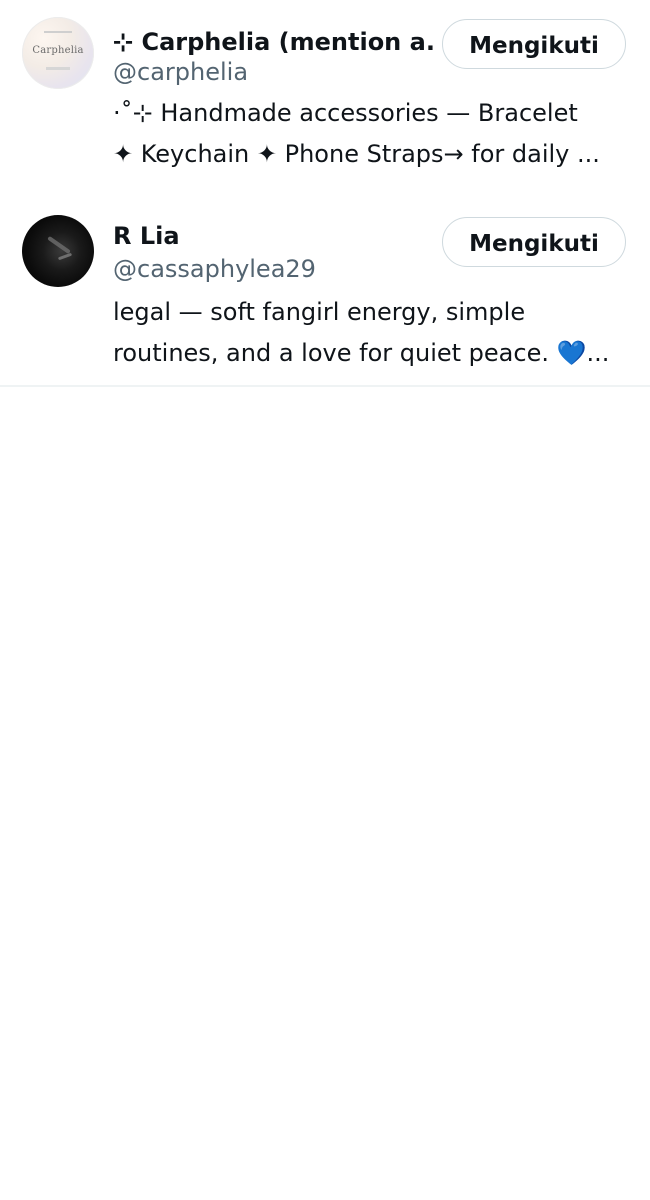 This screenshot has height=1200, width=650. What do you see at coordinates (214, 269) in the screenshot?
I see `user-handle: @cassaphylea29` at bounding box center [214, 269].